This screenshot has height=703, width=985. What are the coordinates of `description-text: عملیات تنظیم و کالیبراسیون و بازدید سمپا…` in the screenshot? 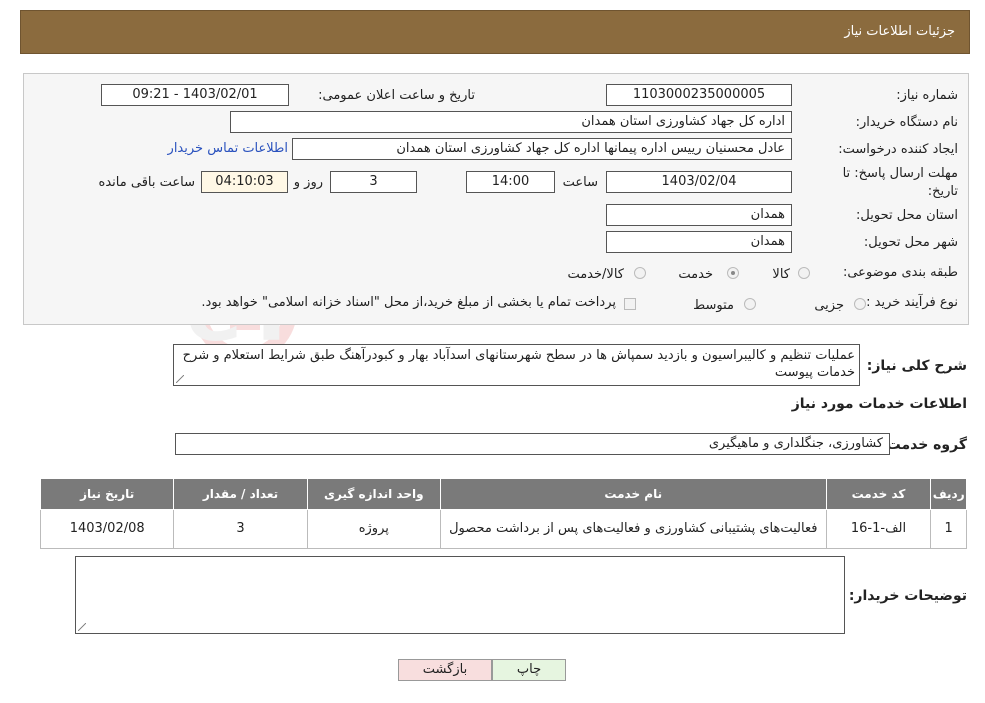 It's located at (518, 364).